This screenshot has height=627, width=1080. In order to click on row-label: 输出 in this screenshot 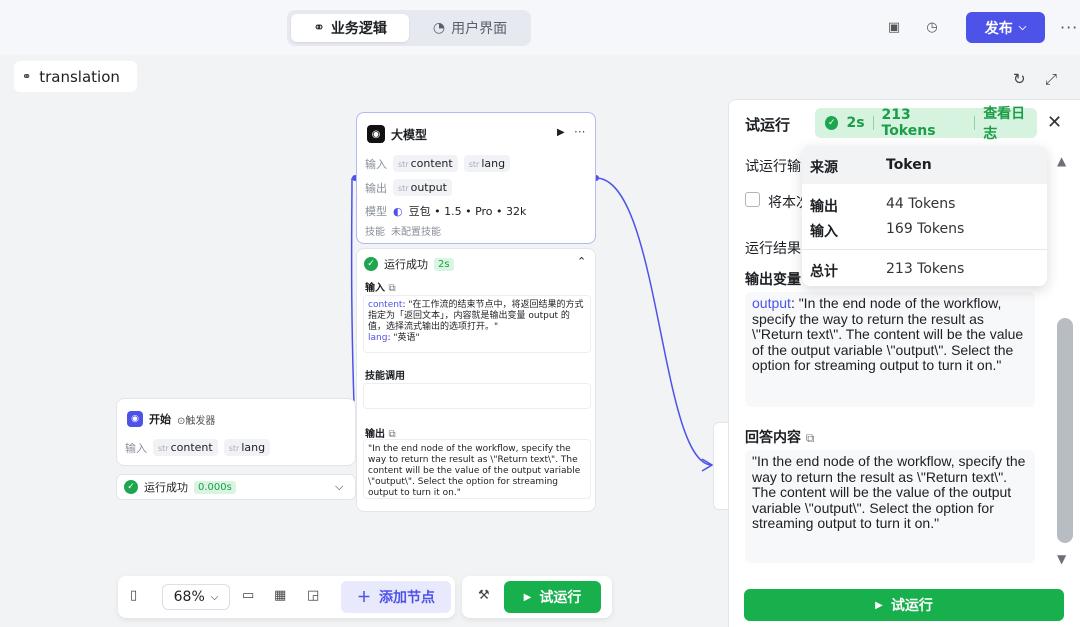, I will do `click(376, 188)`.